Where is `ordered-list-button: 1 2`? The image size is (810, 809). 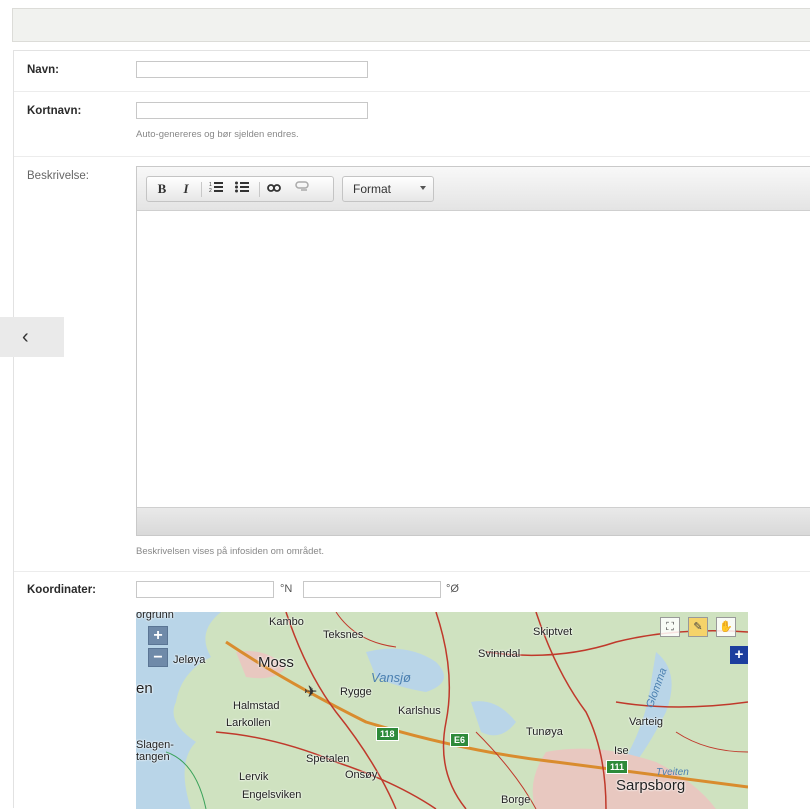
ordered-list-button: 1 2 is located at coordinates (216, 189).